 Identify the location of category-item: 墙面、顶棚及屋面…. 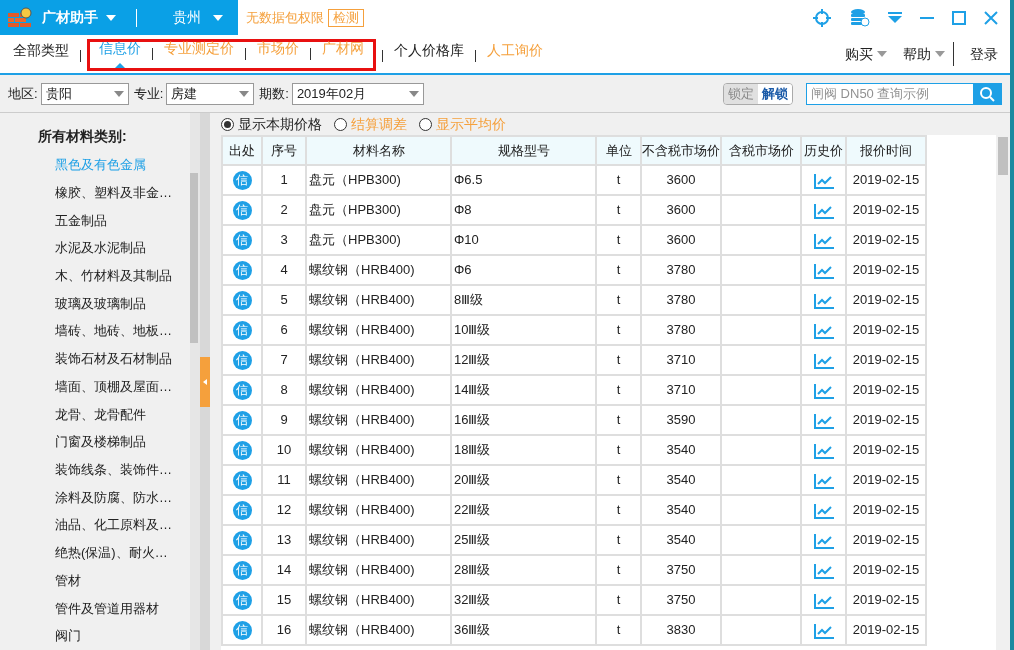
(95, 386).